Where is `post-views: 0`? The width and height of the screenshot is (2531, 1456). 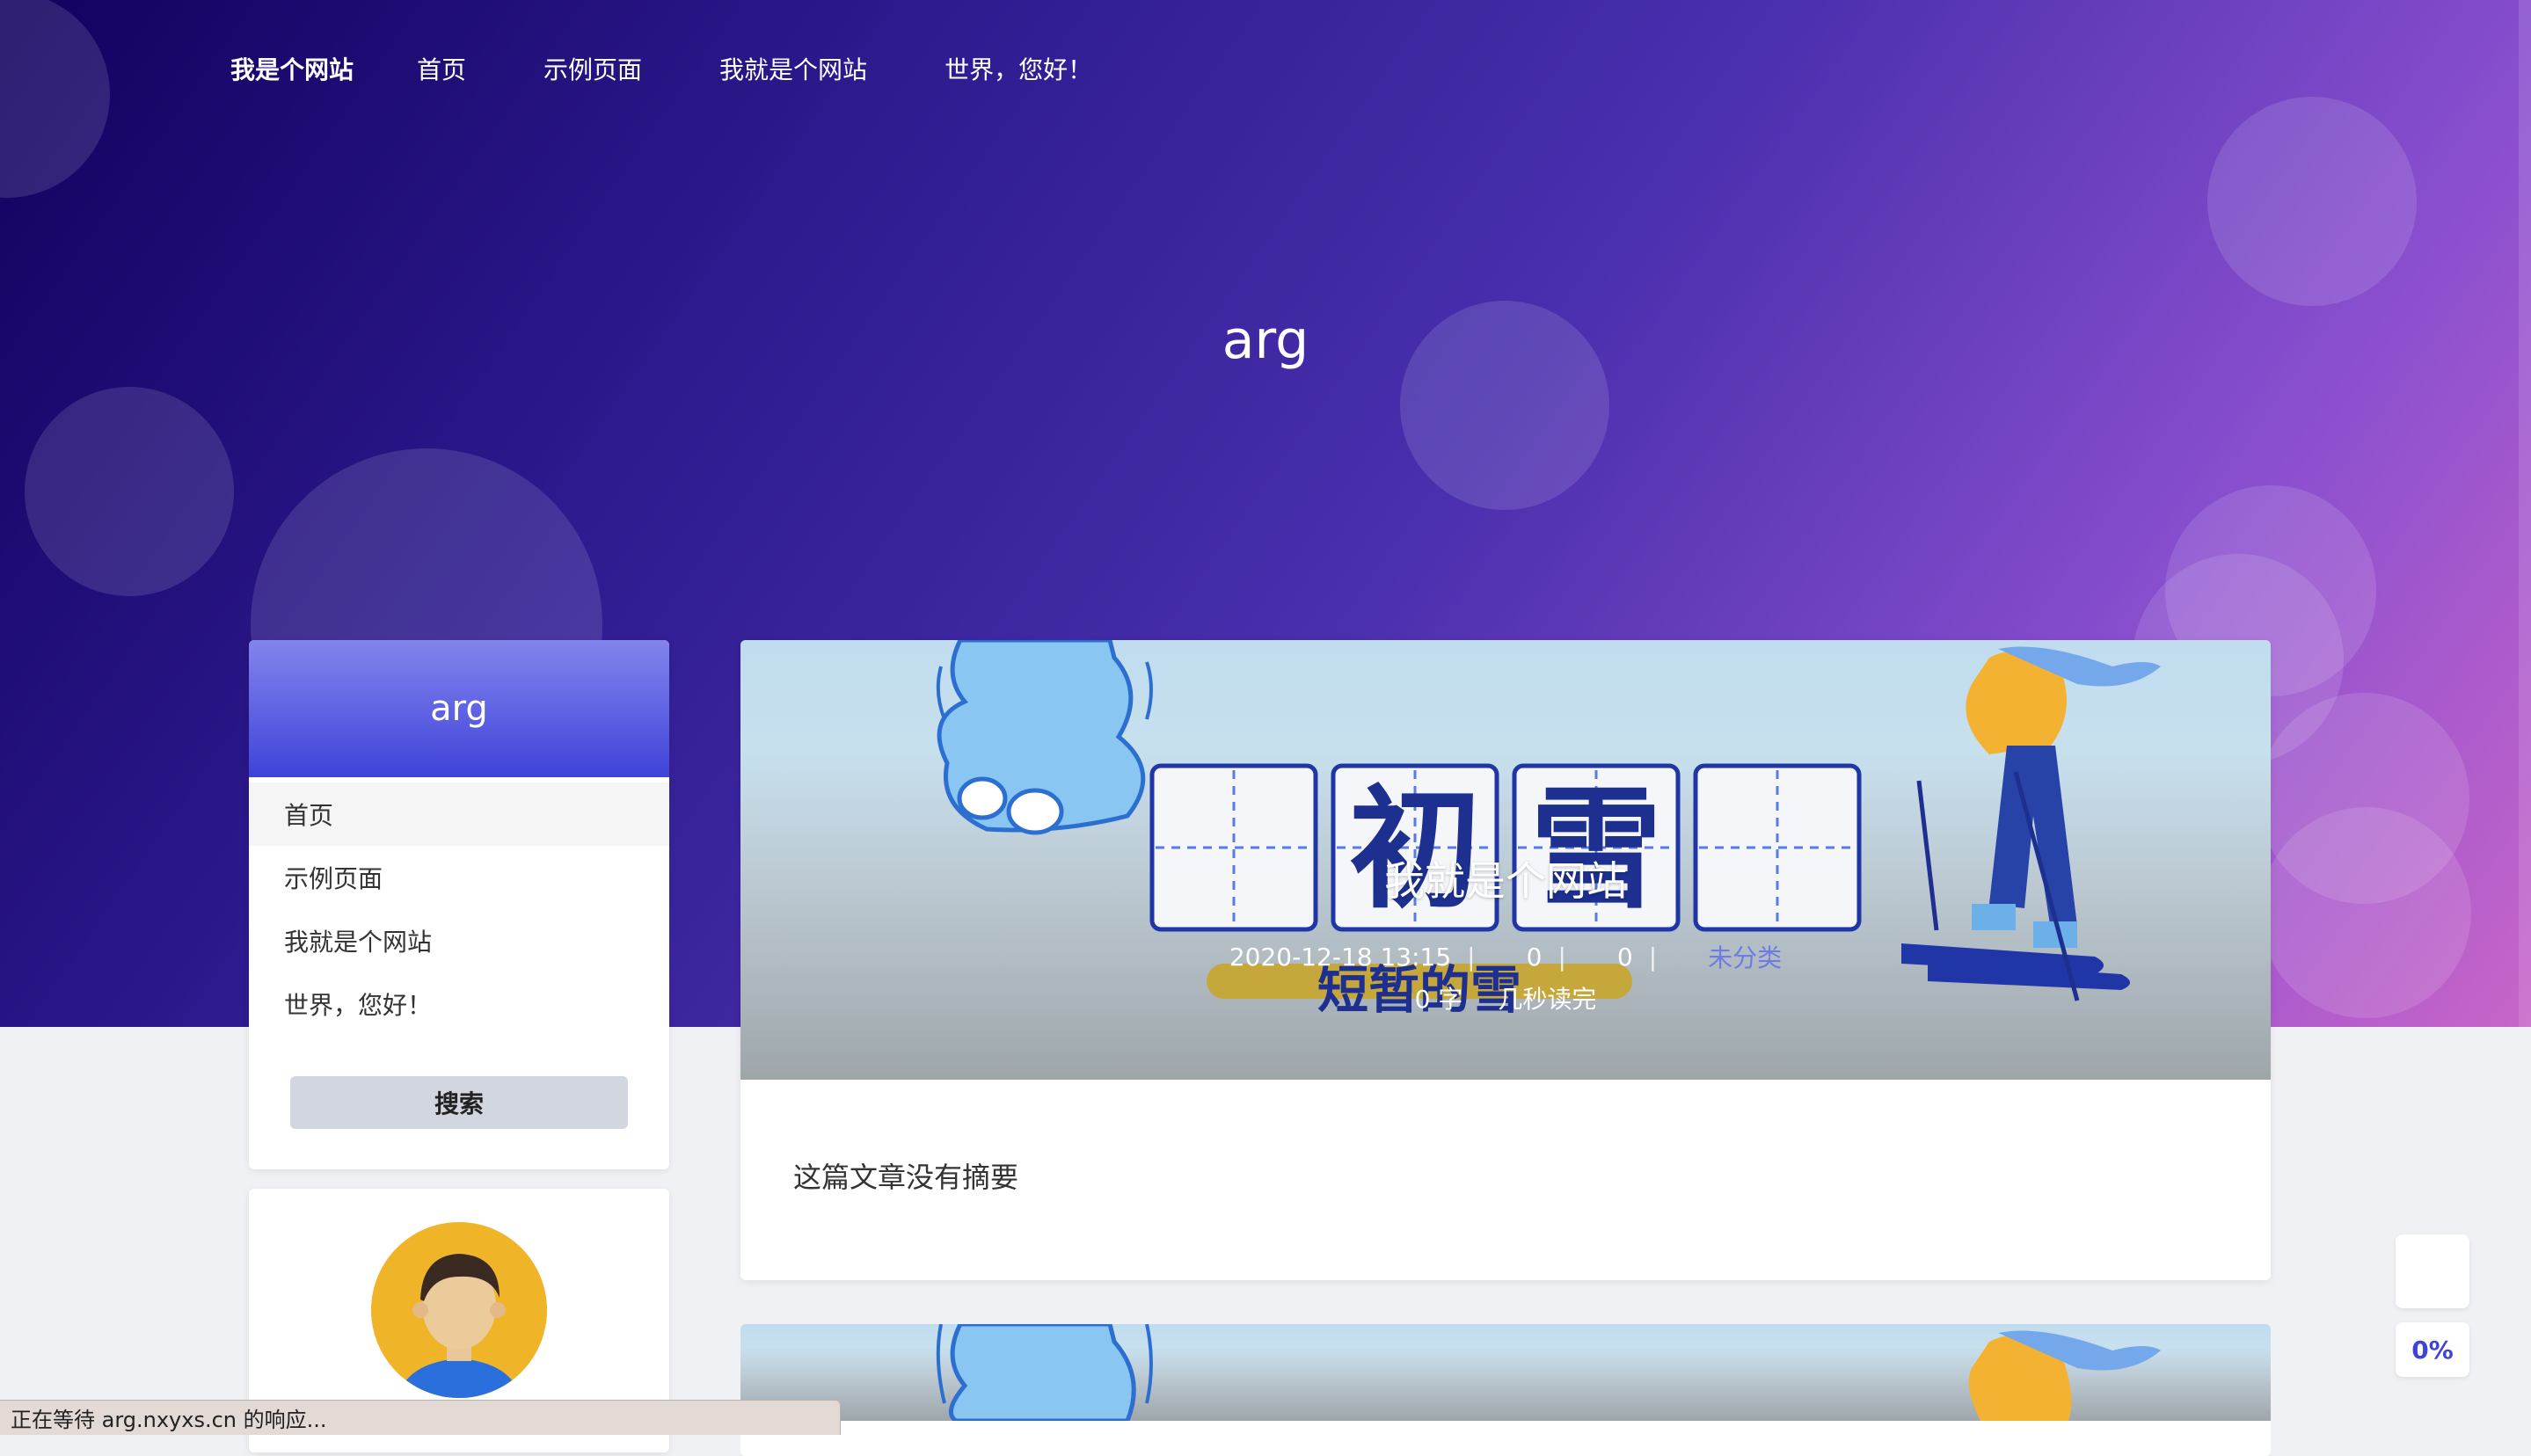 post-views: 0 is located at coordinates (1534, 957).